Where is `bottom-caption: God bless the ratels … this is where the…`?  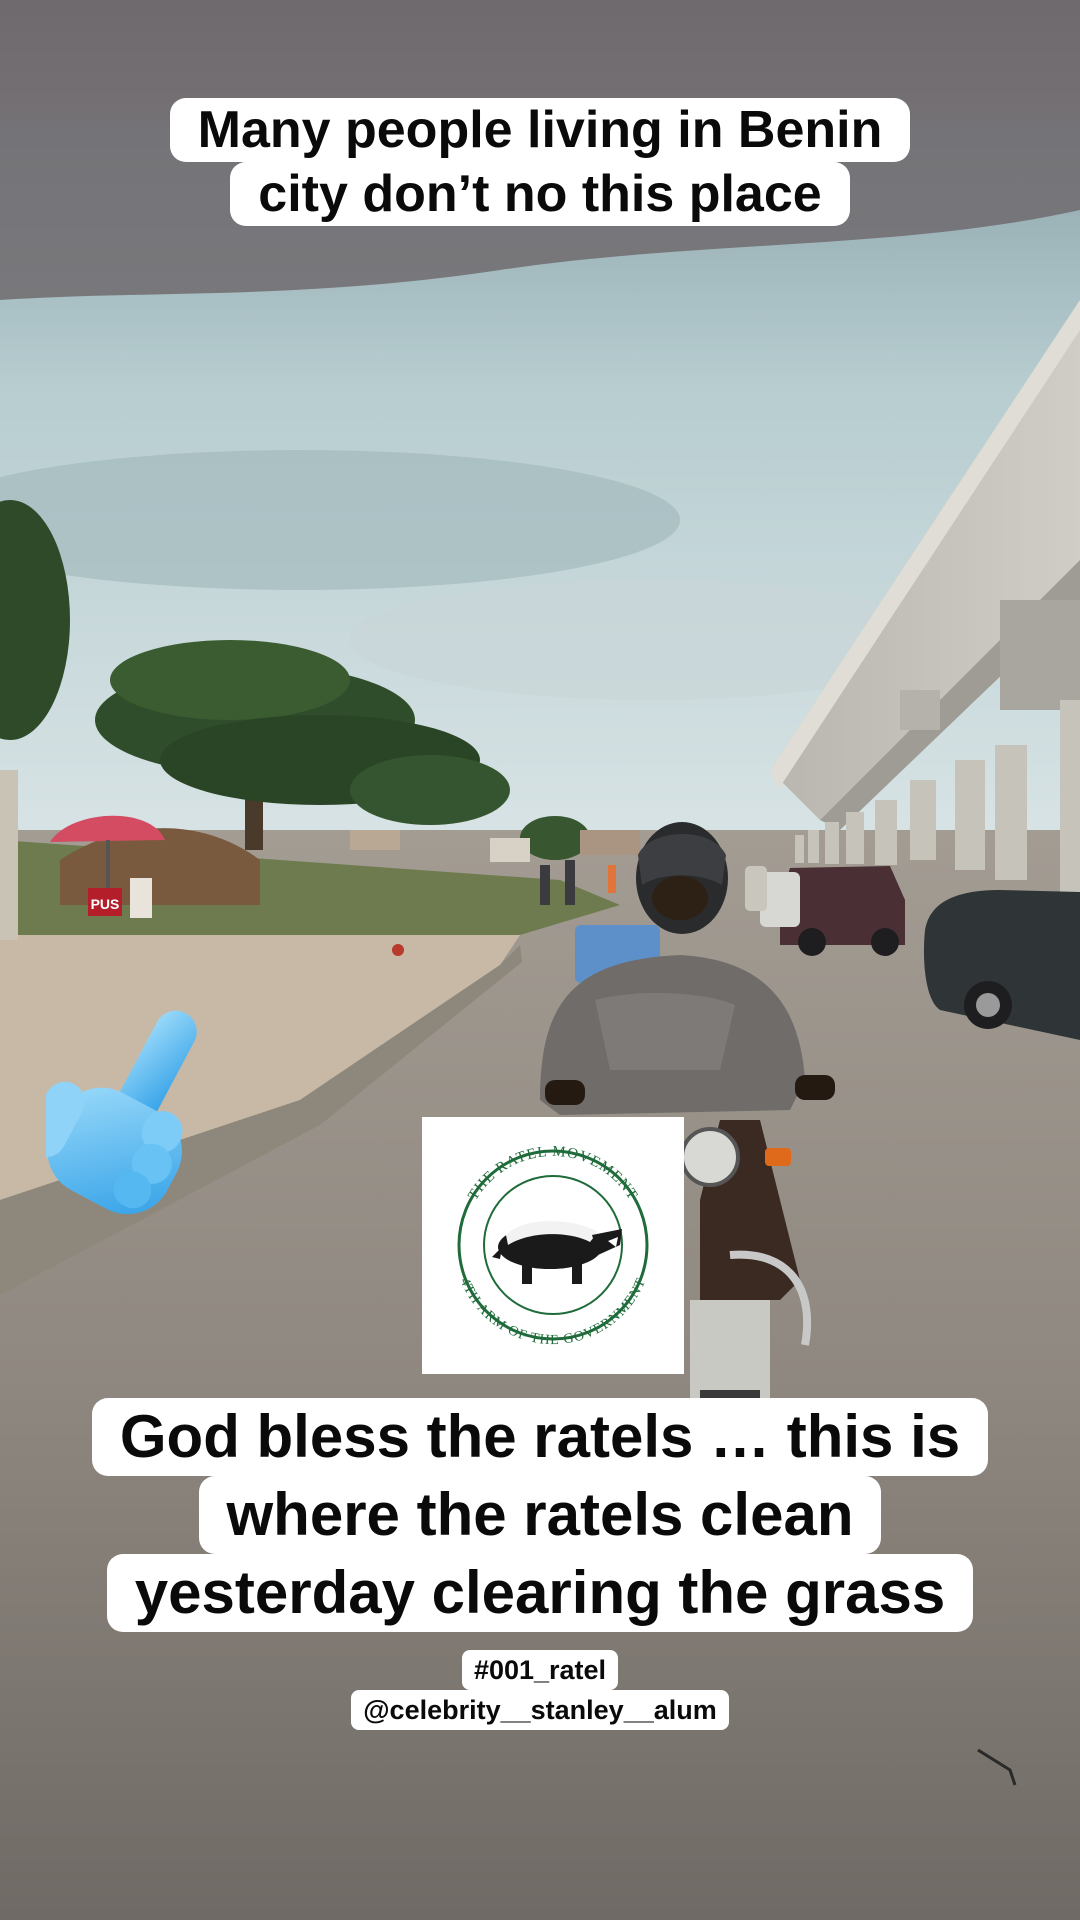 bottom-caption: God bless the ratels … this is where the… is located at coordinates (540, 1515).